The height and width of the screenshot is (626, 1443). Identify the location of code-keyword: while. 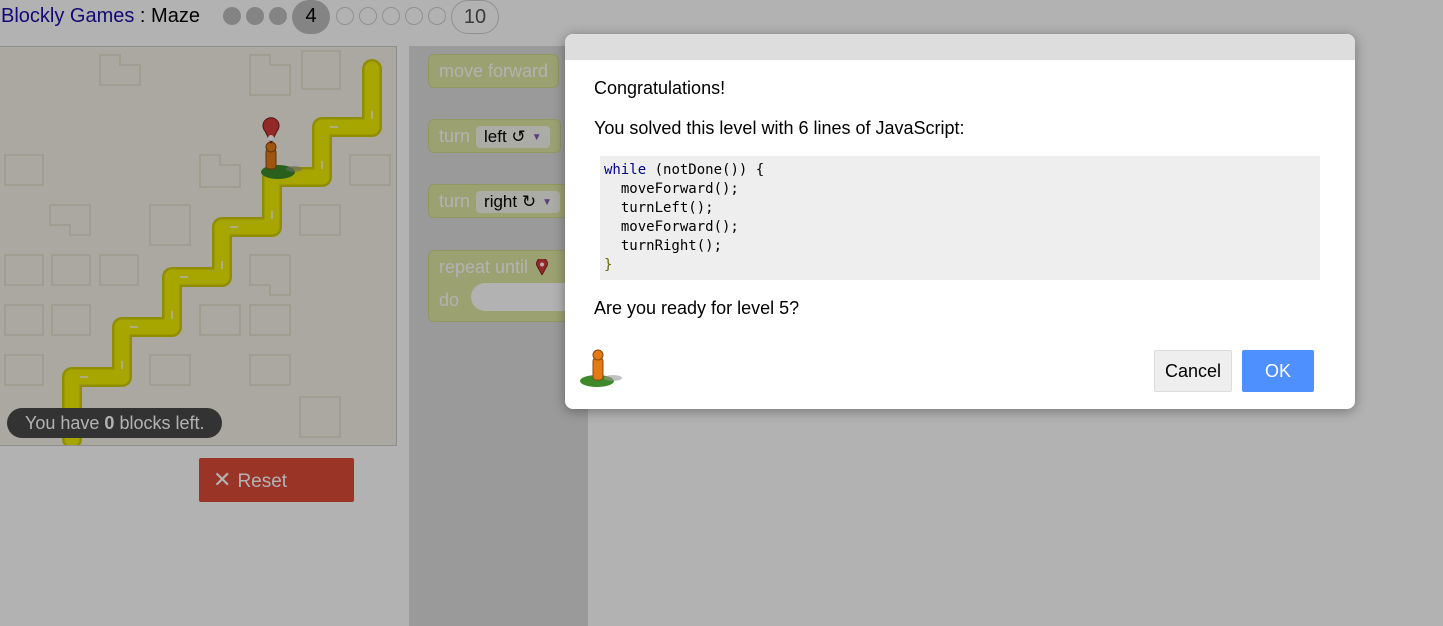
(625, 170).